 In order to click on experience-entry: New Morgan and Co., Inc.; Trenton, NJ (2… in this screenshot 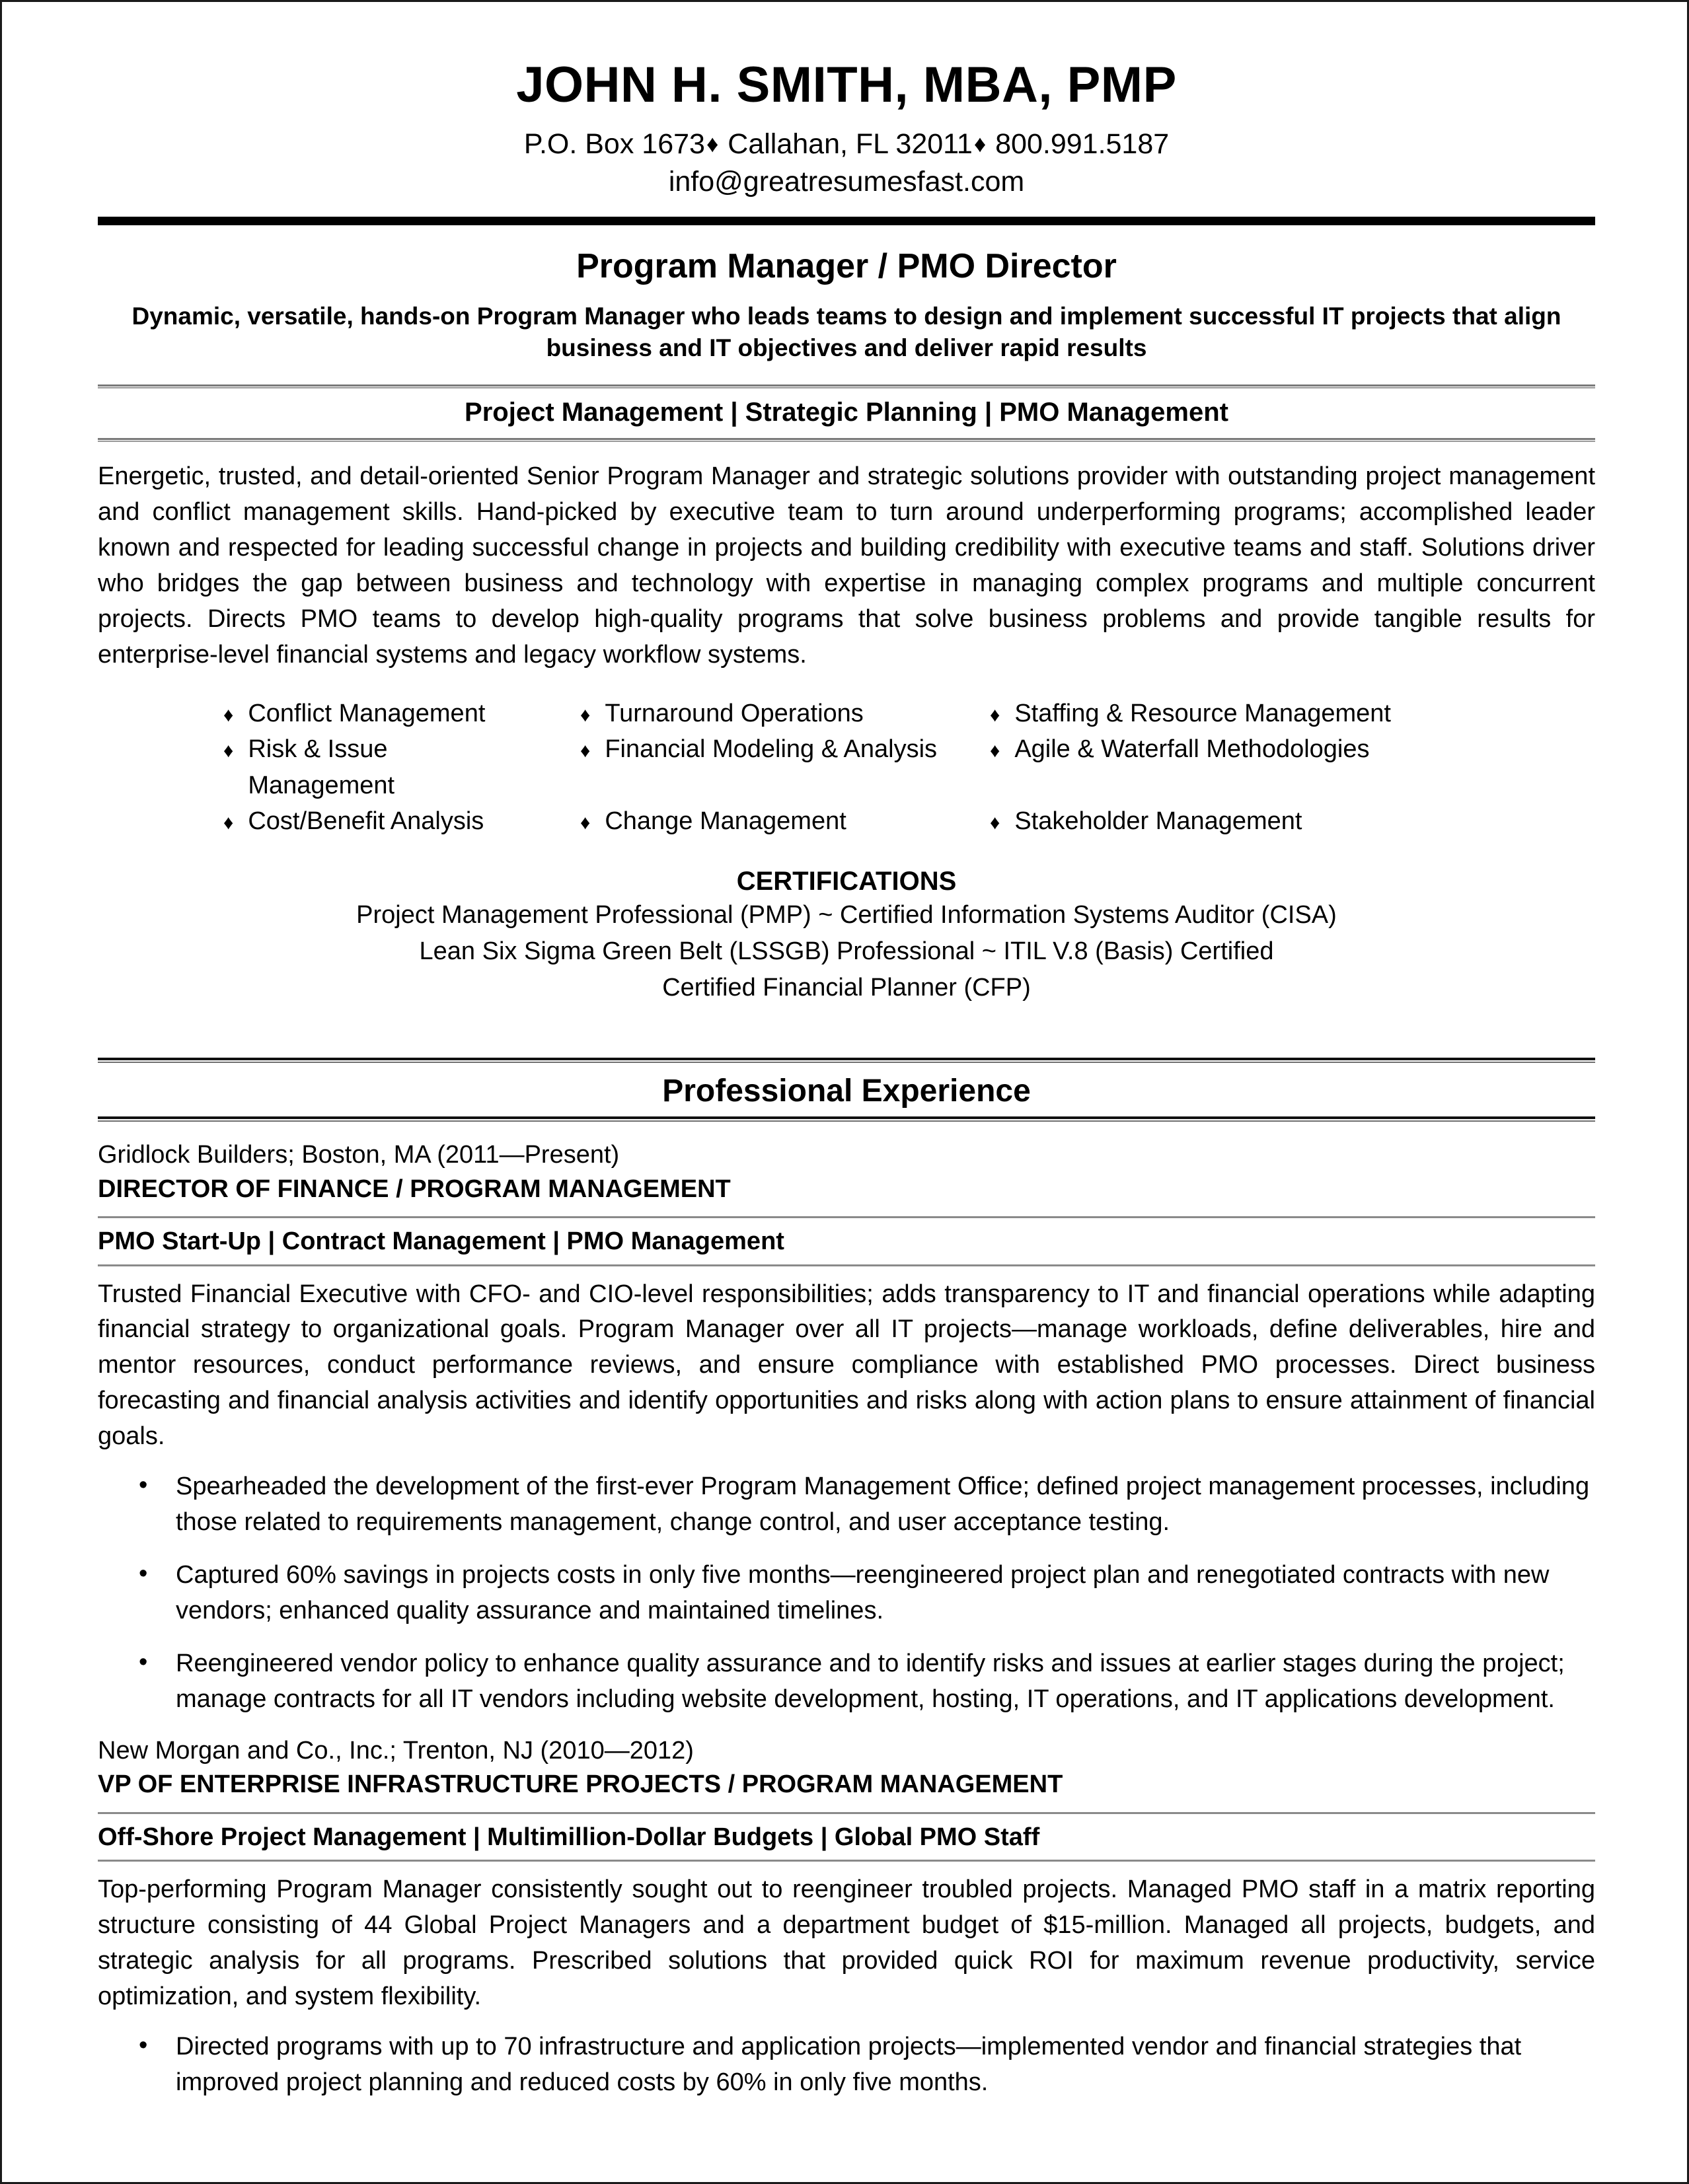, I will do `click(846, 1918)`.